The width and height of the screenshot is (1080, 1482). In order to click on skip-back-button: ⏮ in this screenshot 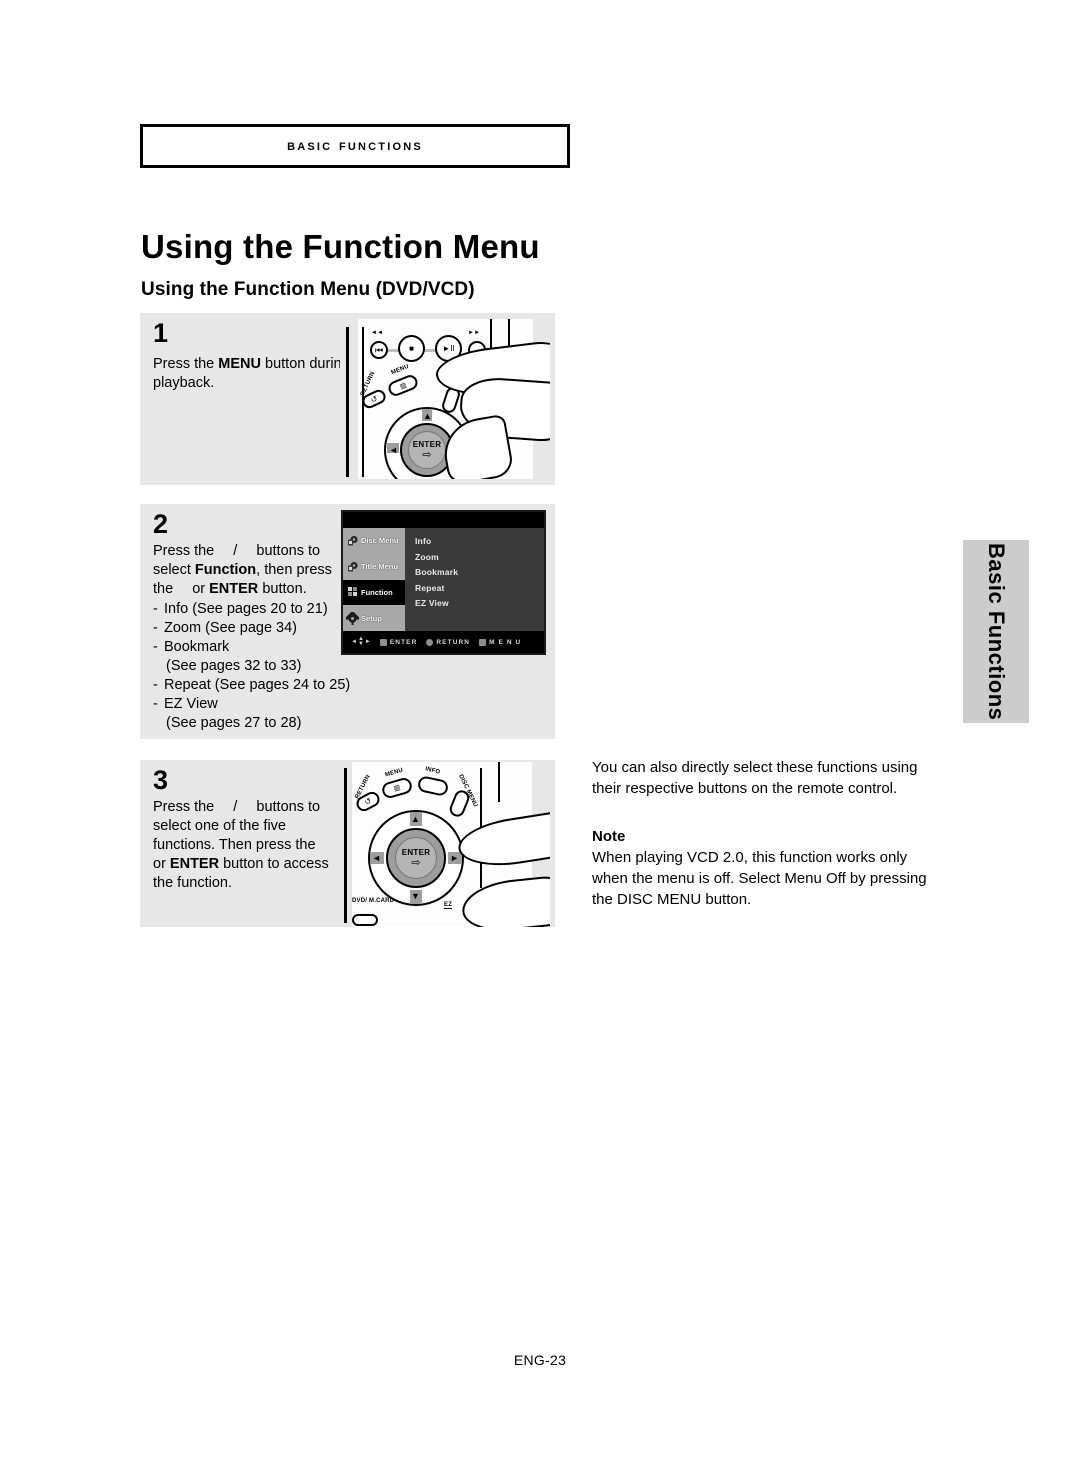, I will do `click(379, 350)`.